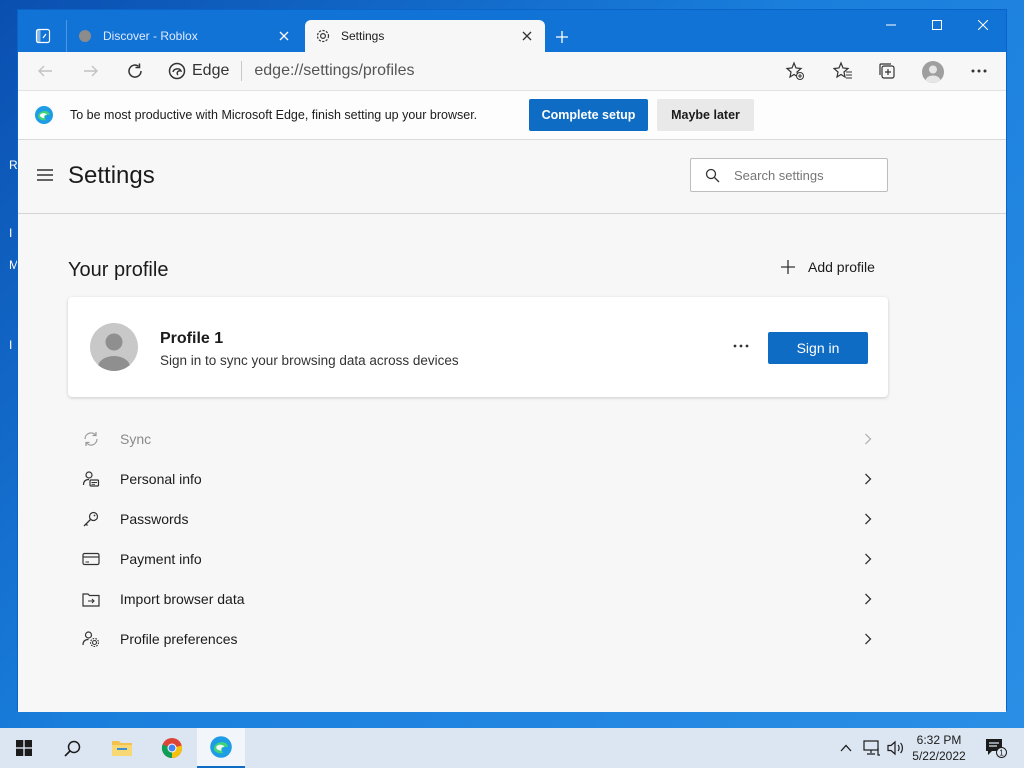 Image resolution: width=1024 pixels, height=768 pixels. I want to click on address-bar: Edge edge://settings/profiles, so click(503, 71).